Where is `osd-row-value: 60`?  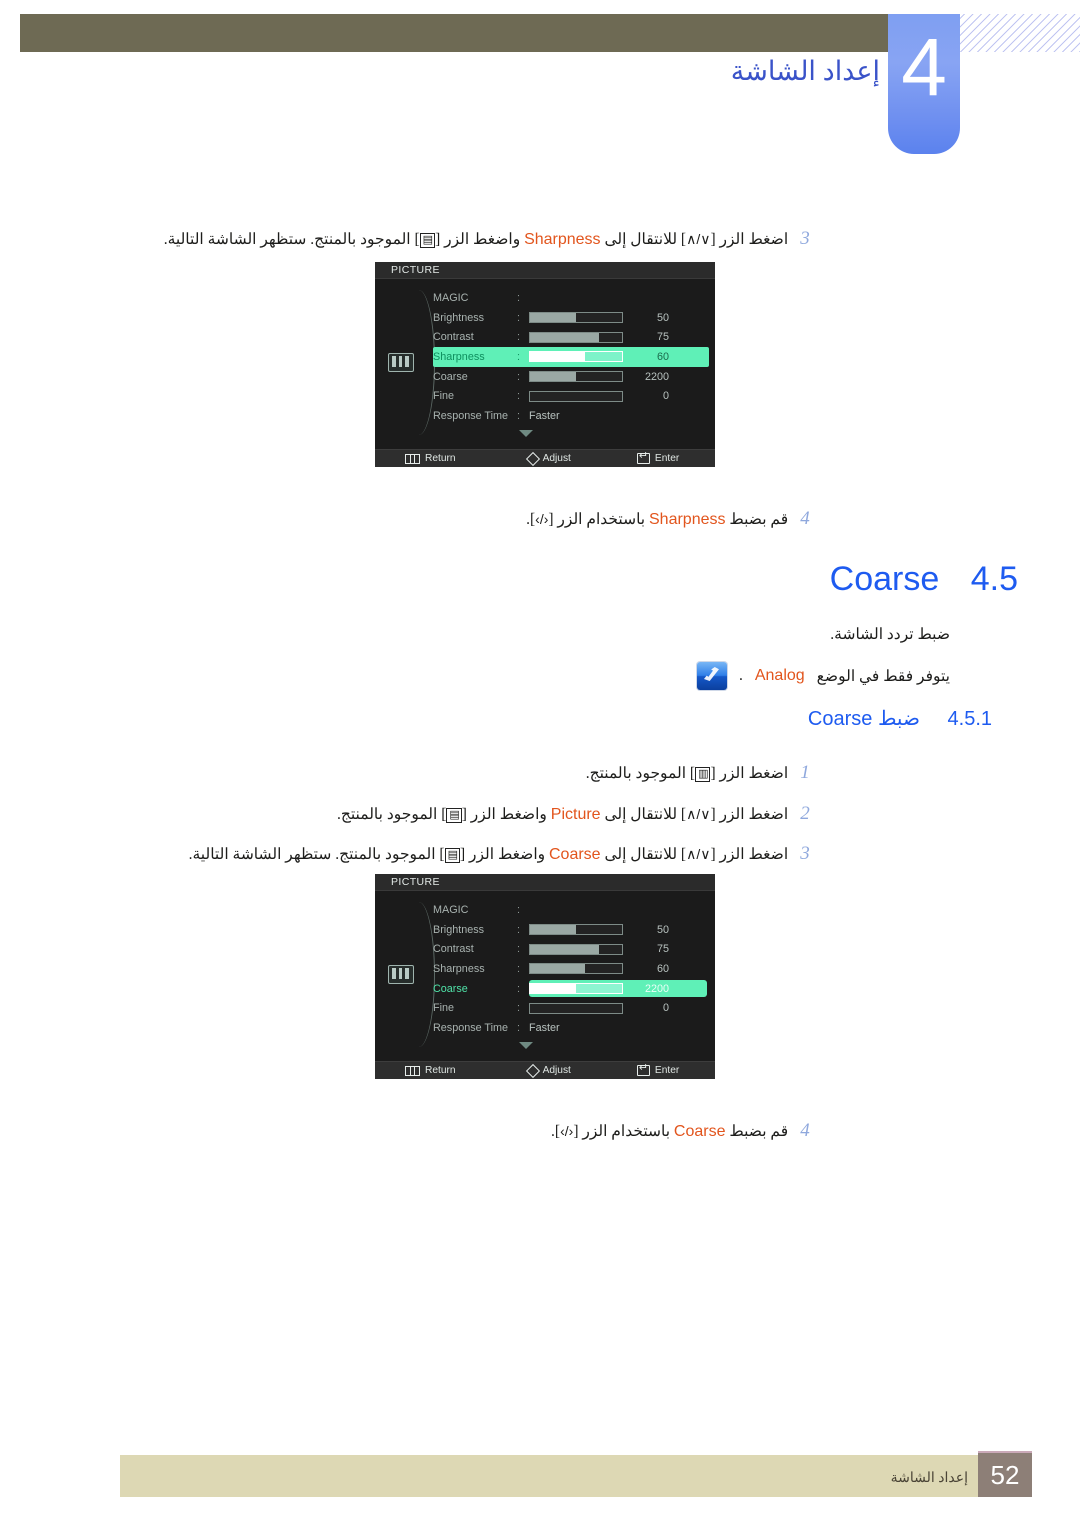 osd-row-value: 60 is located at coordinates (662, 356).